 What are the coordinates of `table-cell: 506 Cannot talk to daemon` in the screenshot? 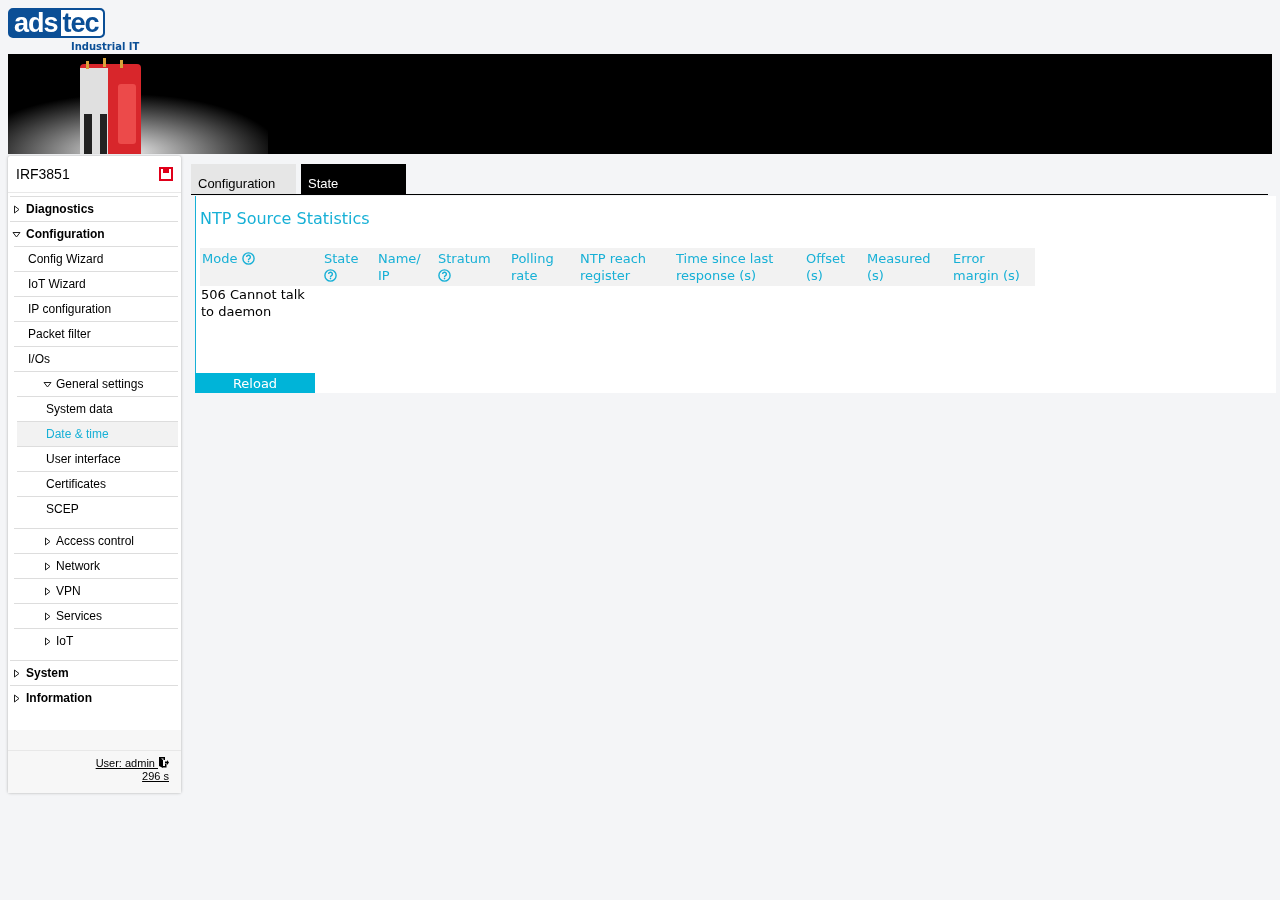 It's located at (253, 303).